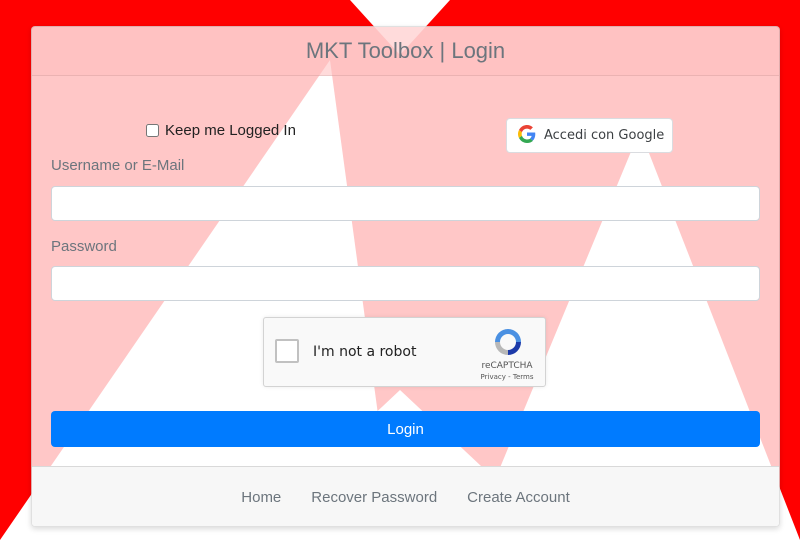 The image size is (800, 540). I want to click on password-input, so click(405, 283).